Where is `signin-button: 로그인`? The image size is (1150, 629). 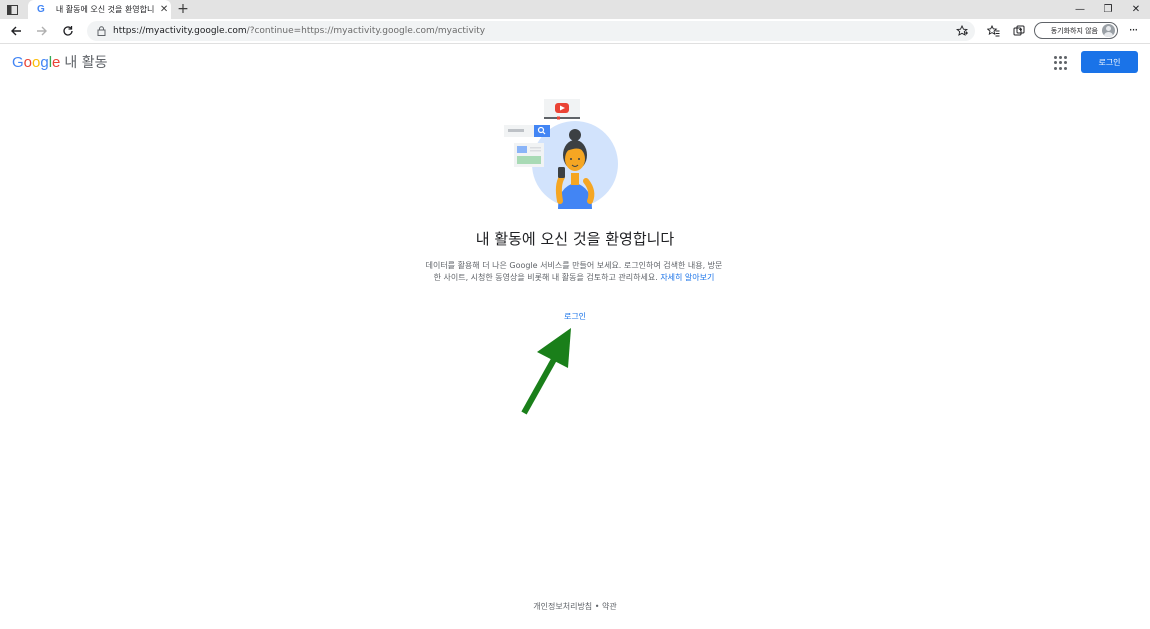 signin-button: 로그인 is located at coordinates (1109, 62).